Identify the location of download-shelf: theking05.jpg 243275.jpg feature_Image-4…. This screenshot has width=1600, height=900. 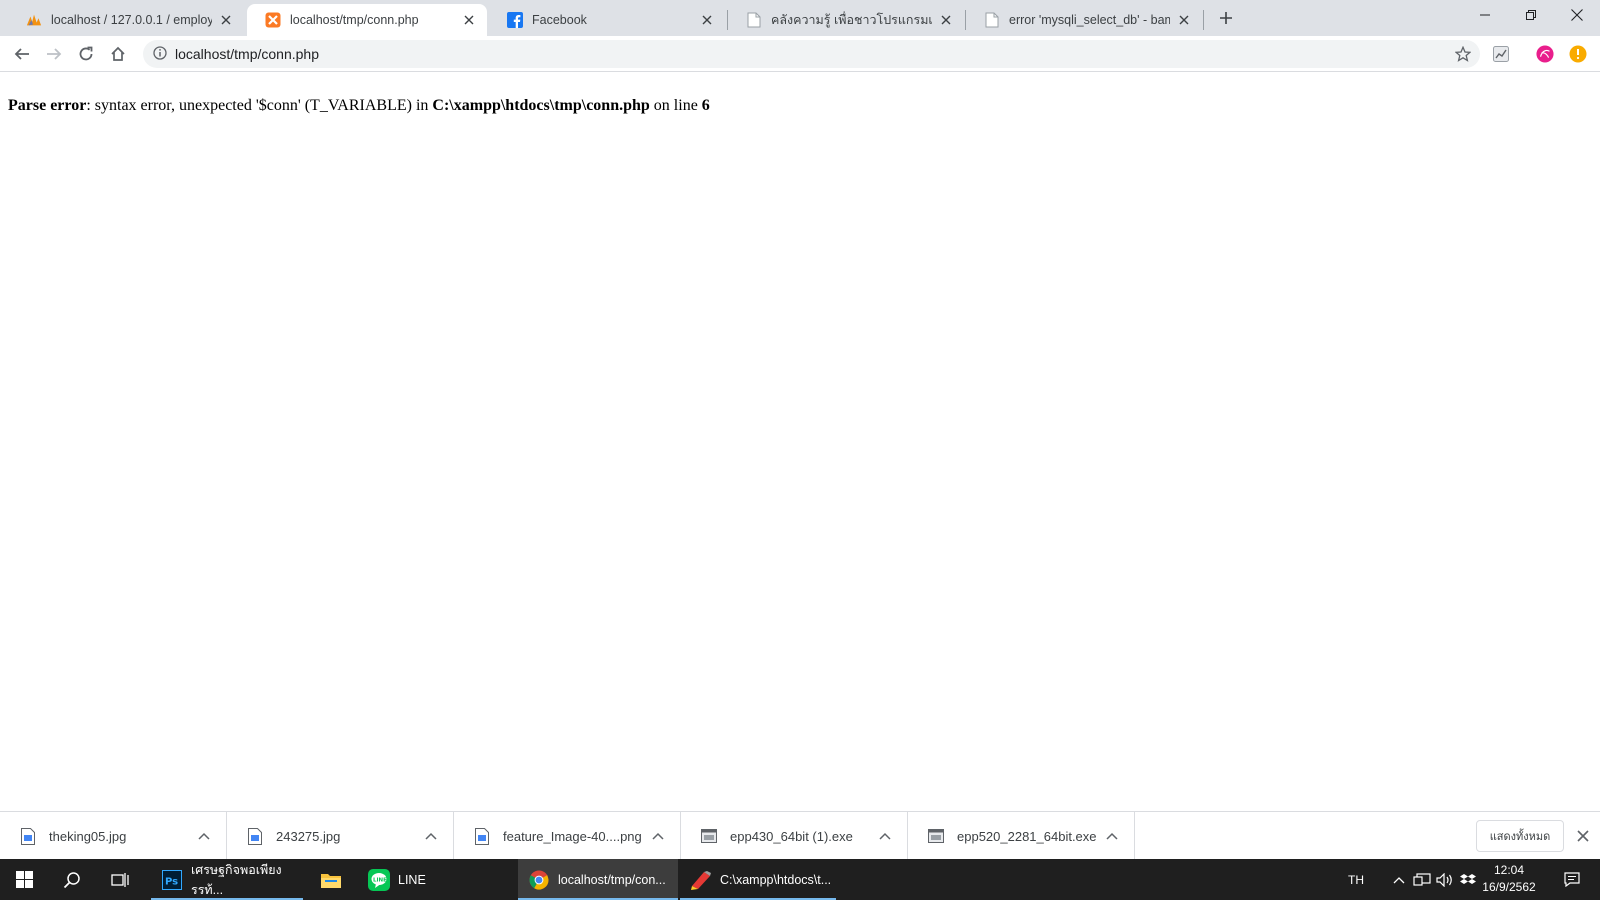
(800, 835).